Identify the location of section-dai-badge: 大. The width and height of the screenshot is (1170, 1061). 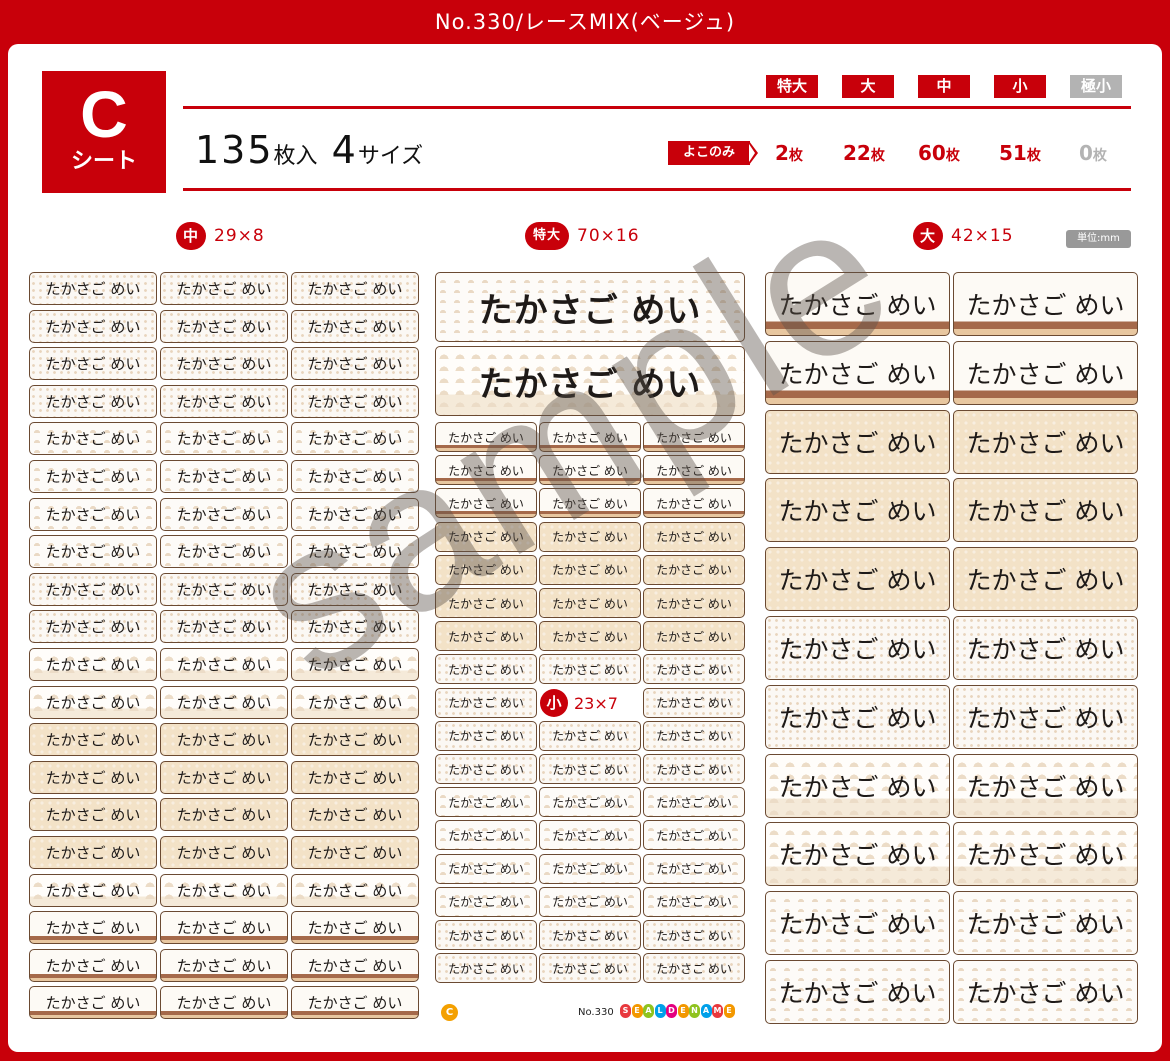
(928, 236).